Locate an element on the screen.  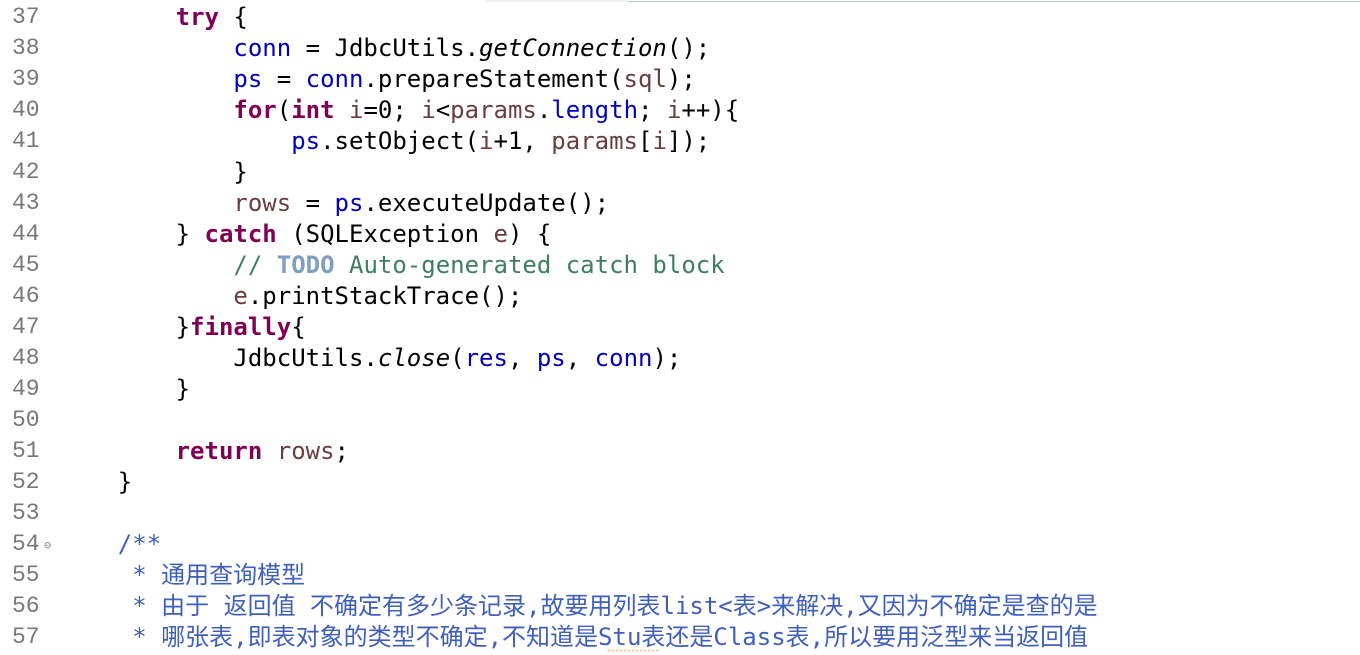
code-token: .setObject( is located at coordinates (400, 141).